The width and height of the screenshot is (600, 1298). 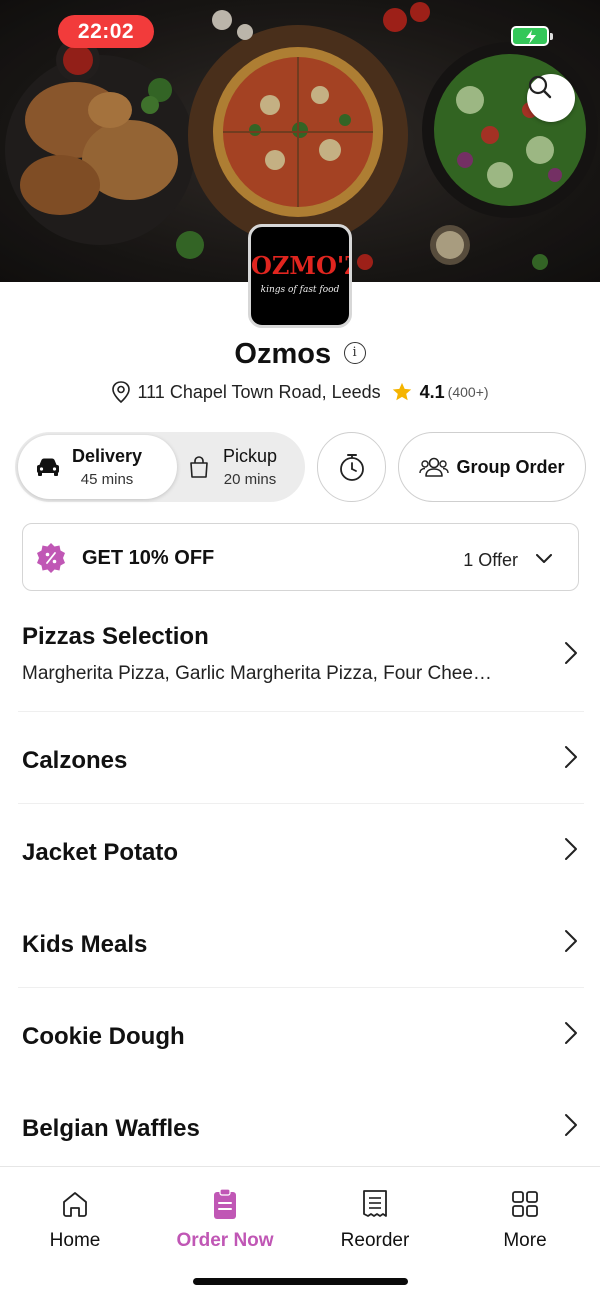 What do you see at coordinates (301, 265) in the screenshot?
I see `logo-text: OZMO'Z` at bounding box center [301, 265].